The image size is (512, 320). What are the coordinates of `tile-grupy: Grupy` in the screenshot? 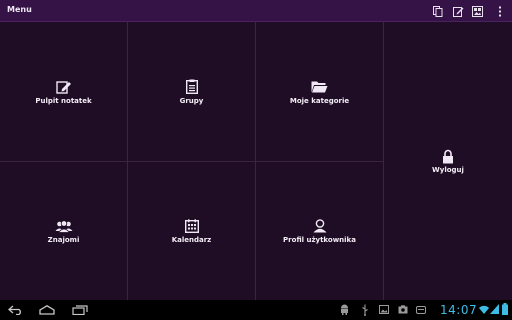 It's located at (191, 91).